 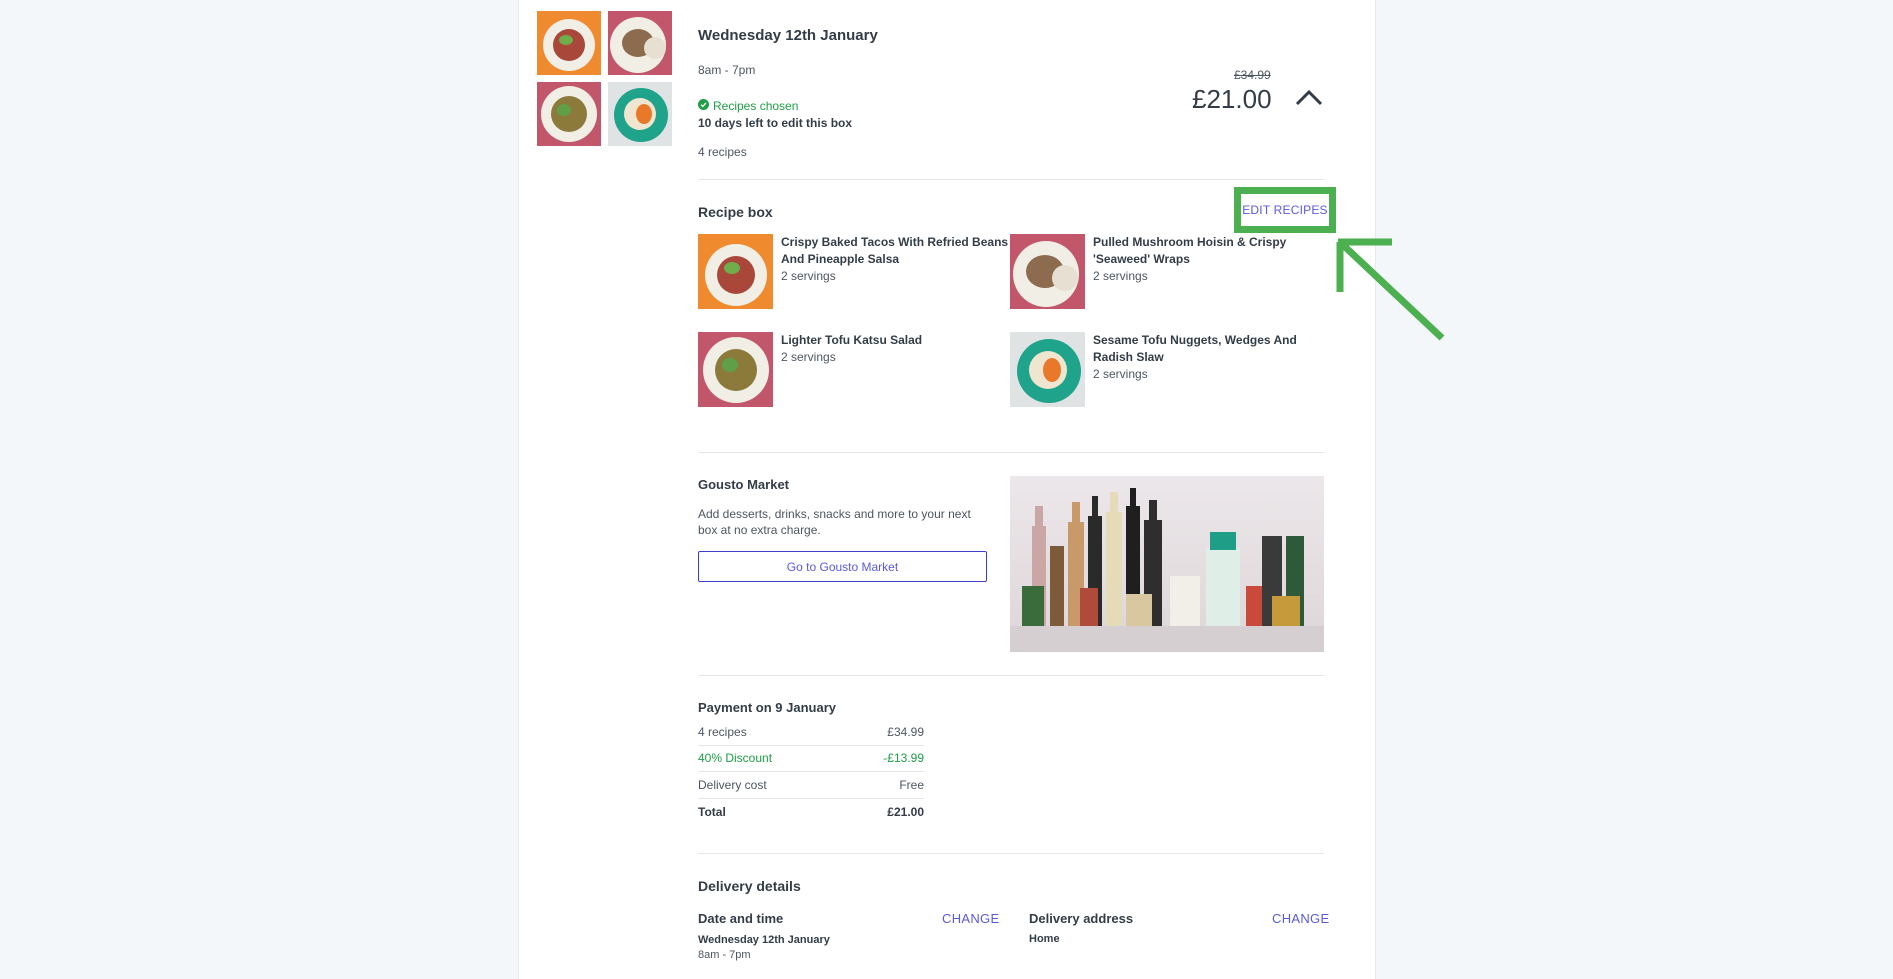 What do you see at coordinates (744, 484) in the screenshot?
I see `market-title: Gousto Market` at bounding box center [744, 484].